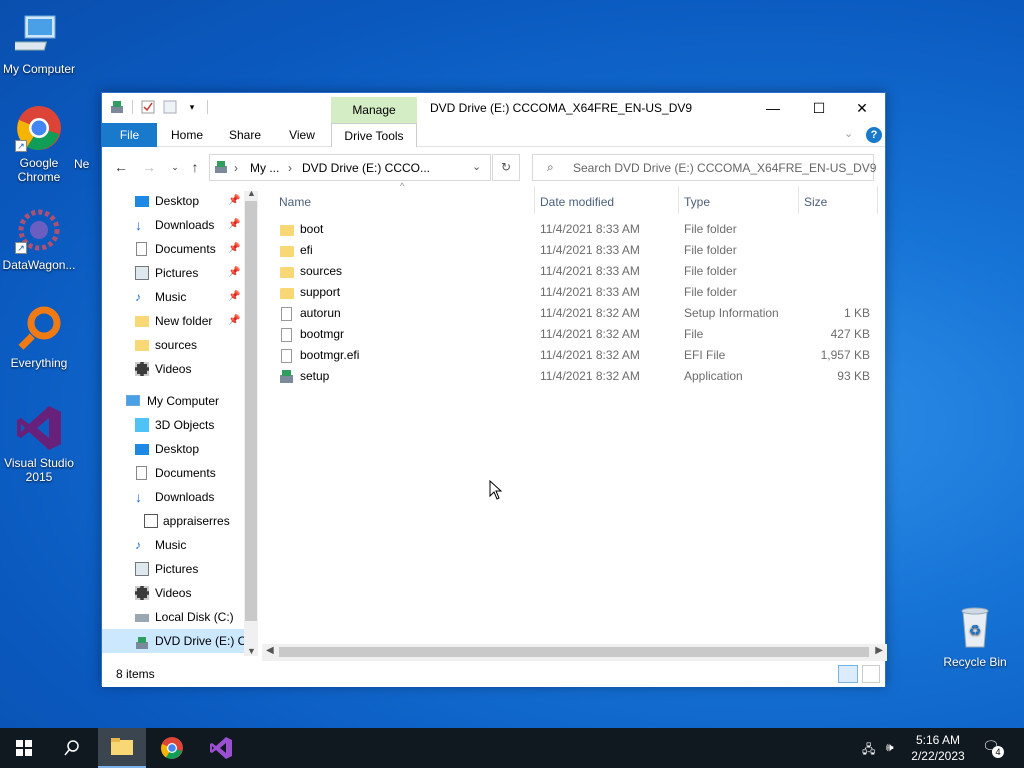 The image size is (1024, 768). I want to click on address-history-chevron-icon: ⌄, so click(476, 166).